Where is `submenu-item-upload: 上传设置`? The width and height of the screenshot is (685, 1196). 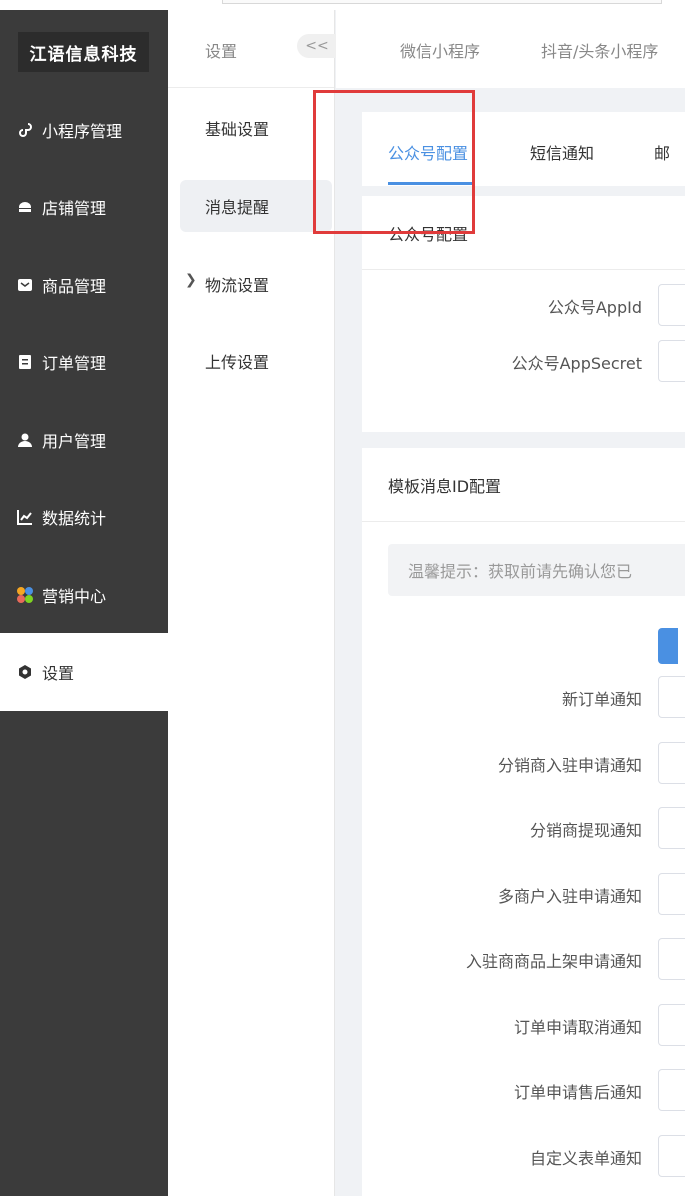 submenu-item-upload: 上传设置 is located at coordinates (256, 361).